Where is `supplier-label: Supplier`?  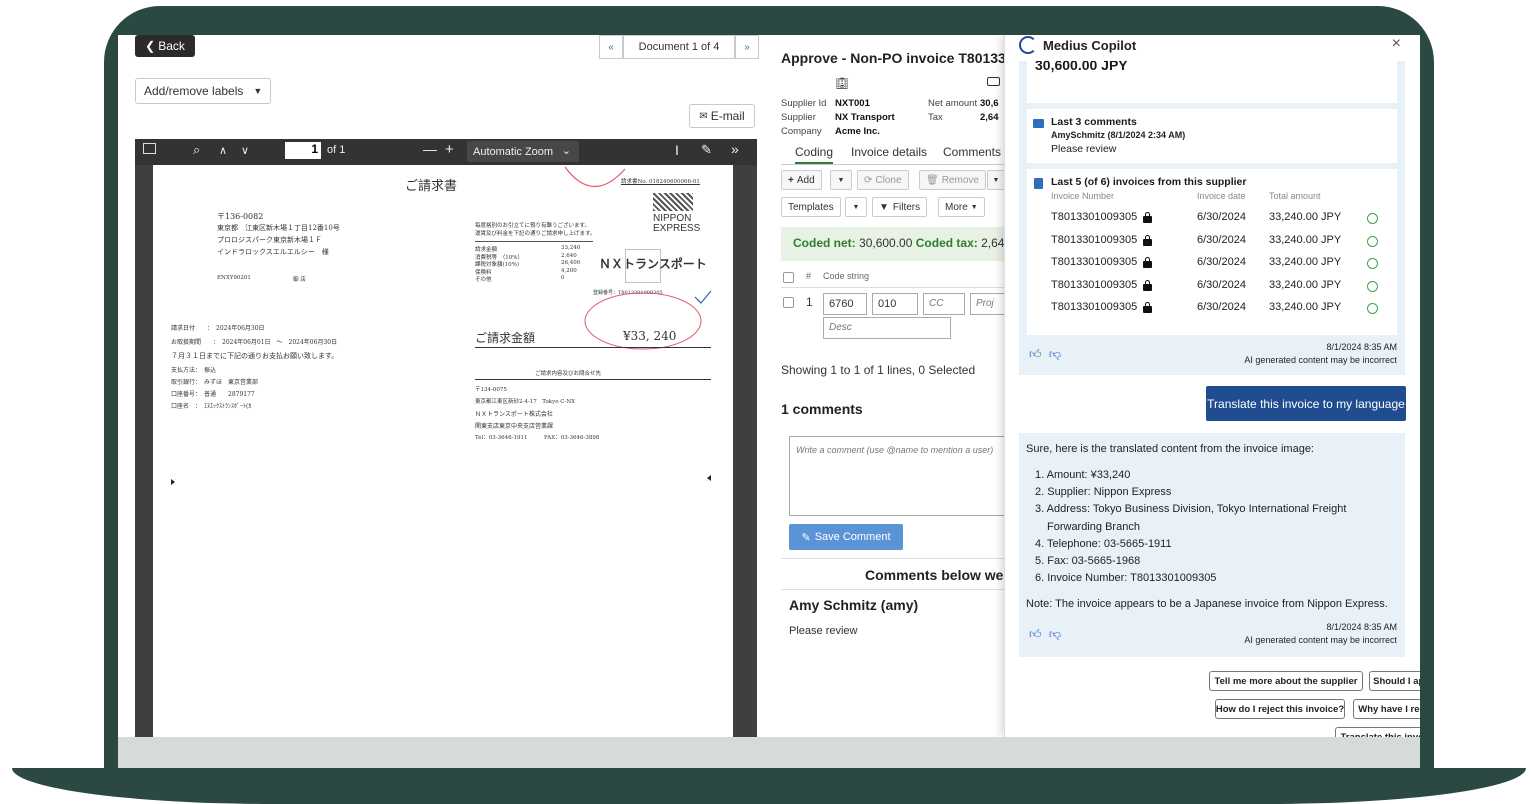
supplier-label: Supplier is located at coordinates (798, 117).